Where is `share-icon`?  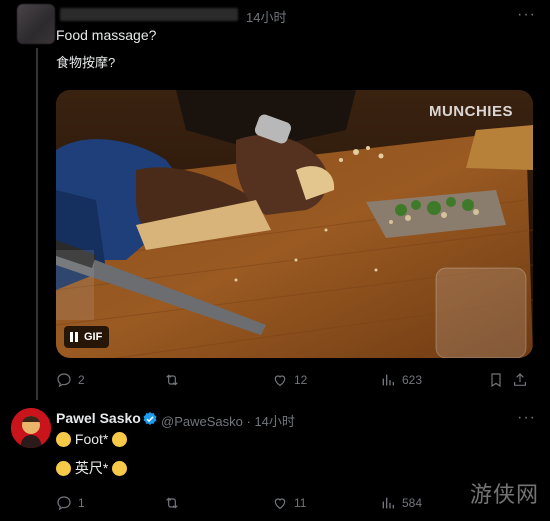 share-icon is located at coordinates (520, 379).